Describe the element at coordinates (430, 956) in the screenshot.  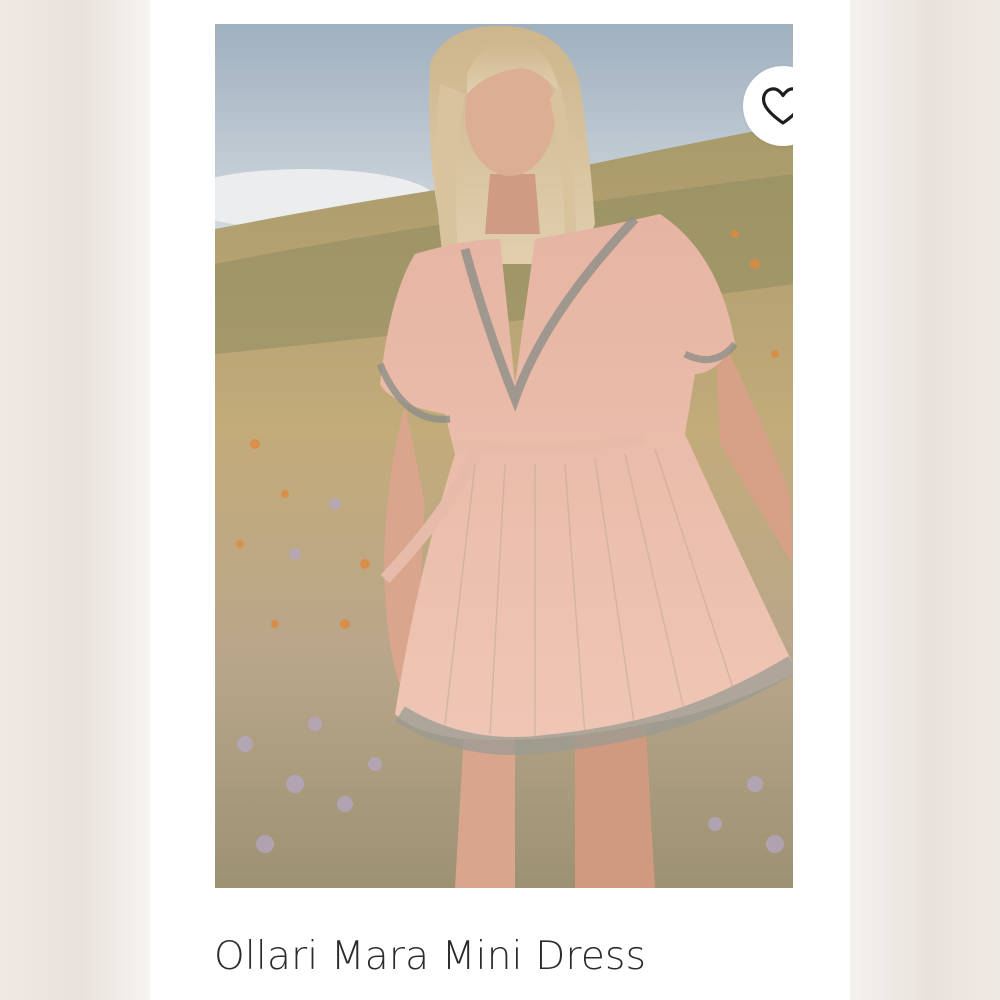
I see `product-title: Ollari Mara Mini Dress` at that location.